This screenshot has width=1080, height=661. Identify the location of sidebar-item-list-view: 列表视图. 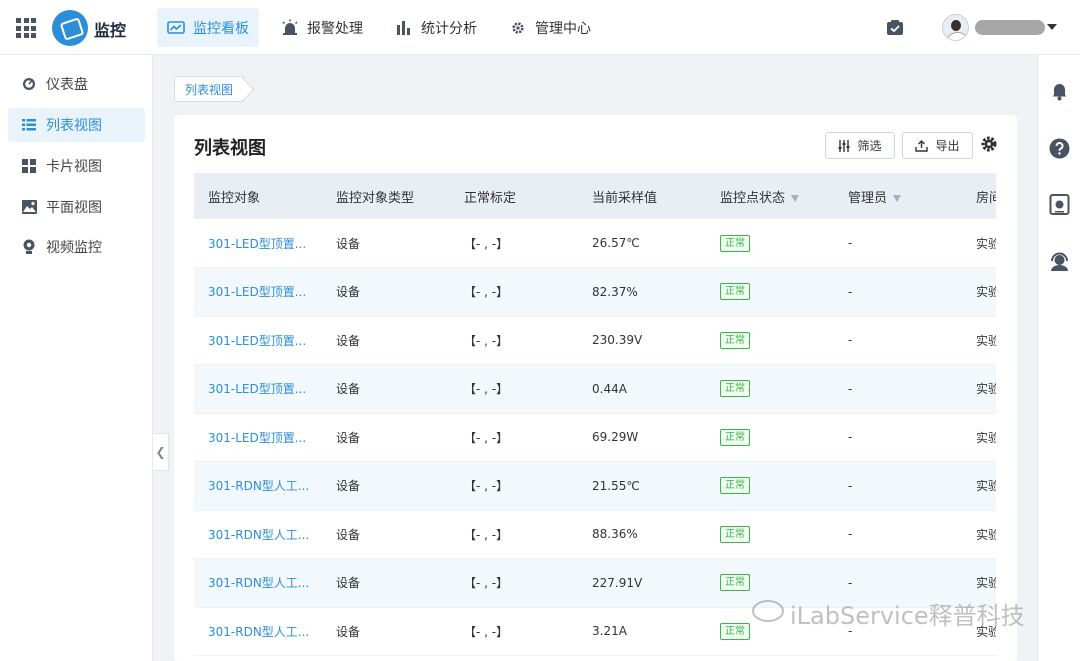
(76, 125).